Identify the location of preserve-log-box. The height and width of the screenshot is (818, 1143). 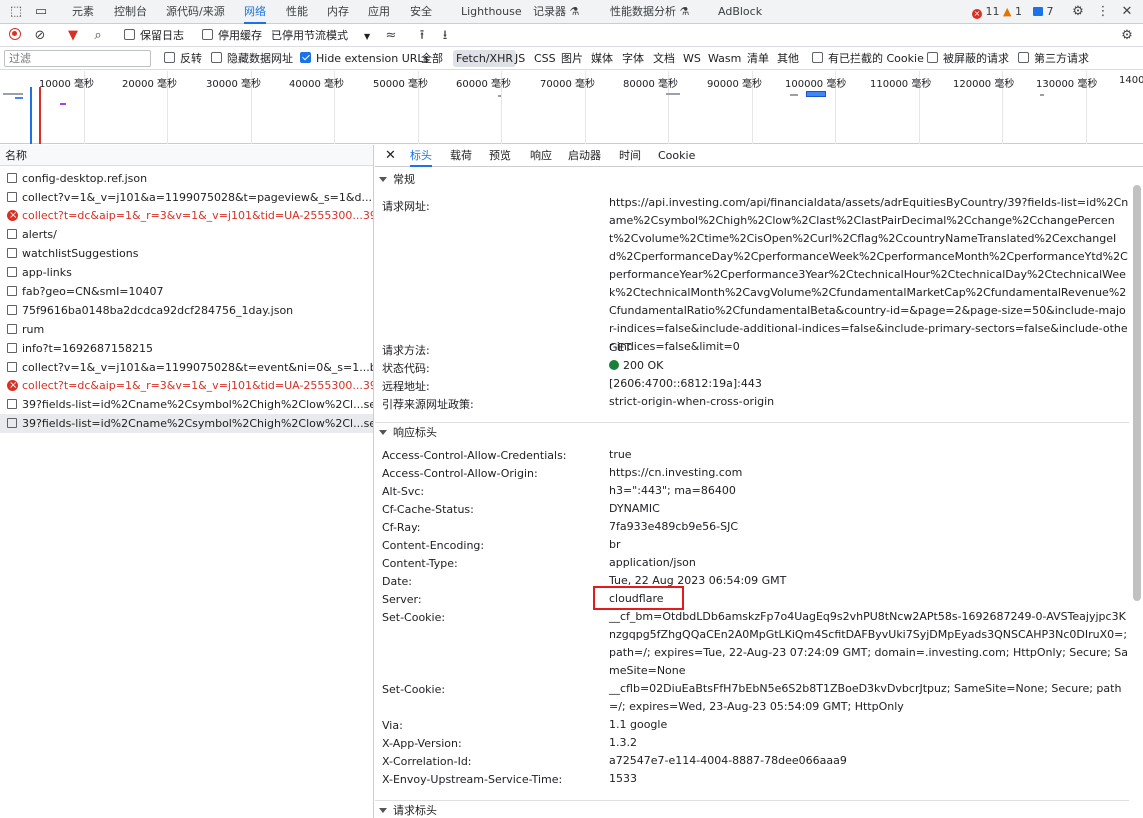
(129, 34).